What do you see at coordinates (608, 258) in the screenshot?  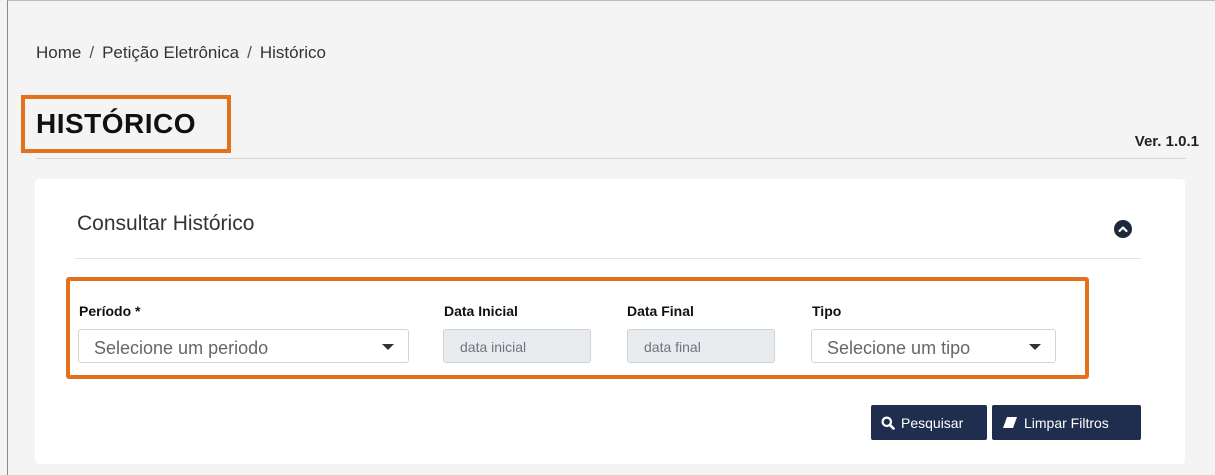 I see `panel-divider` at bounding box center [608, 258].